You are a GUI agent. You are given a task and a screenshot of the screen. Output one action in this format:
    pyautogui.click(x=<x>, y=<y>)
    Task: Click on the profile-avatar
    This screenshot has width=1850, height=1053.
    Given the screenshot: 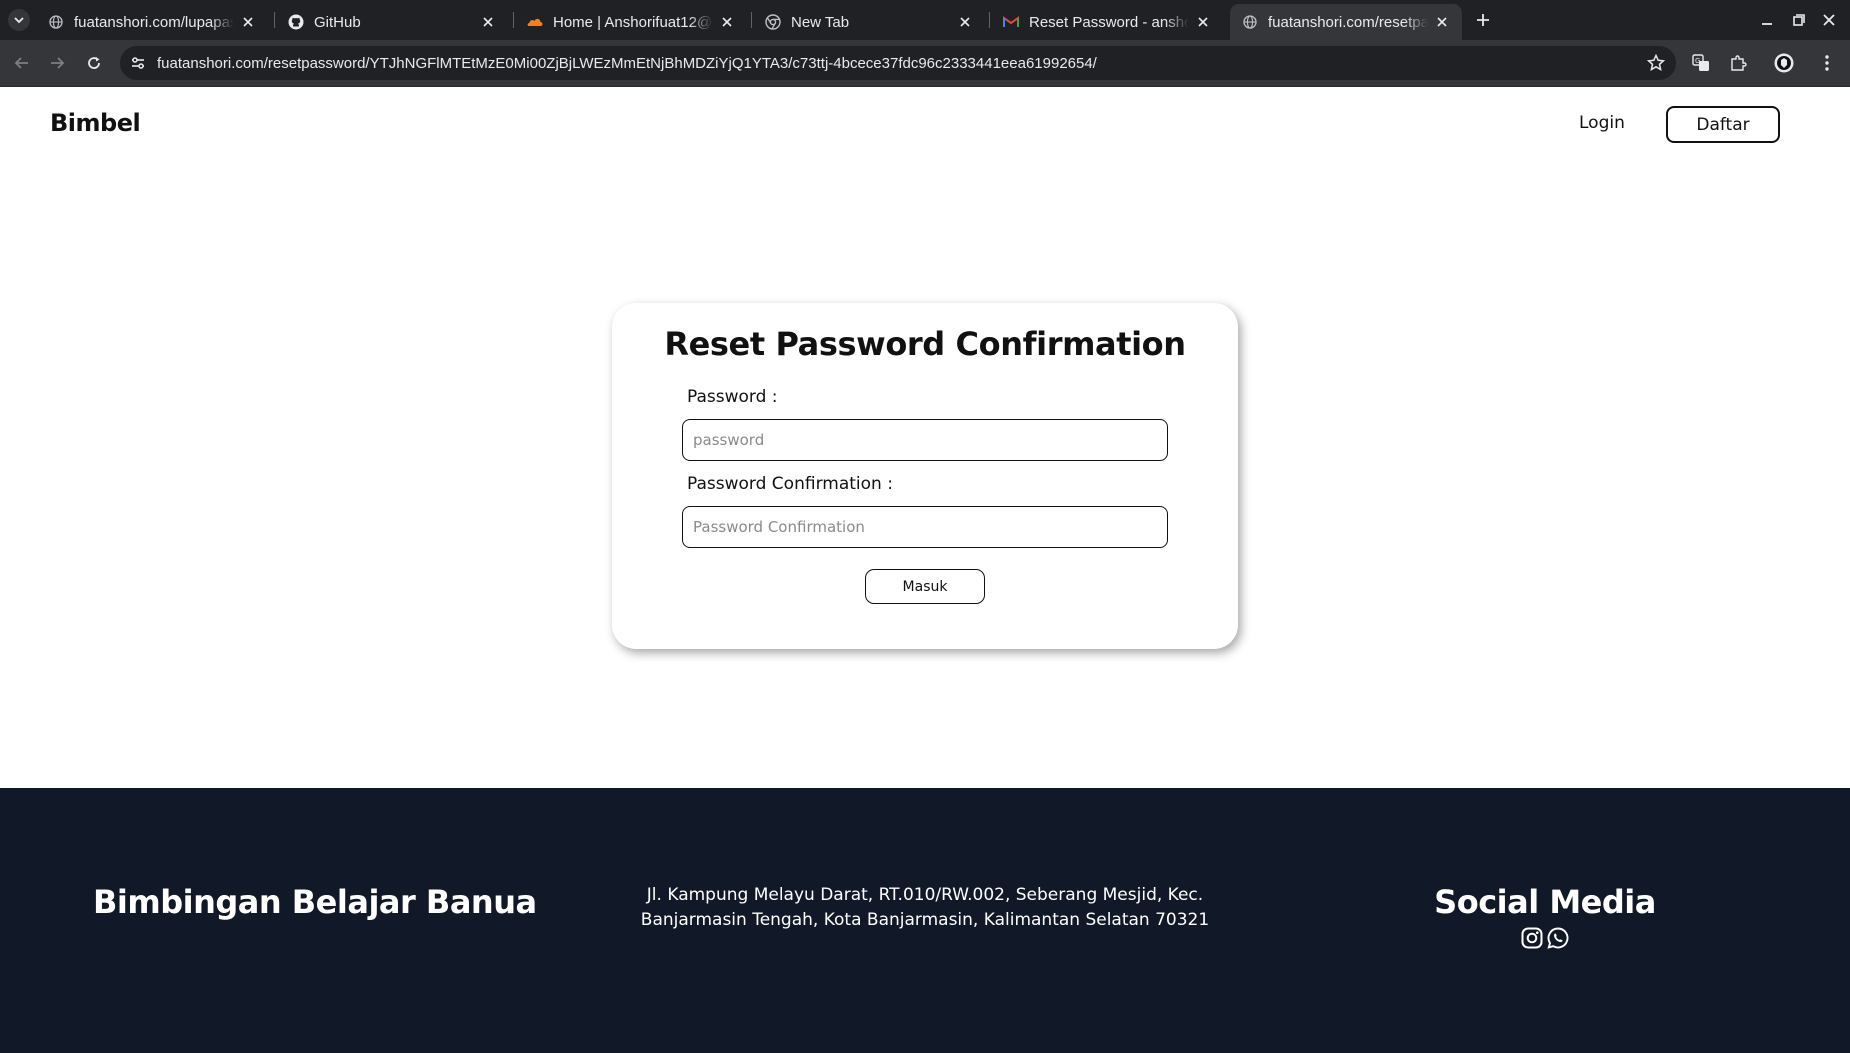 What is the action you would take?
    pyautogui.click(x=1784, y=63)
    